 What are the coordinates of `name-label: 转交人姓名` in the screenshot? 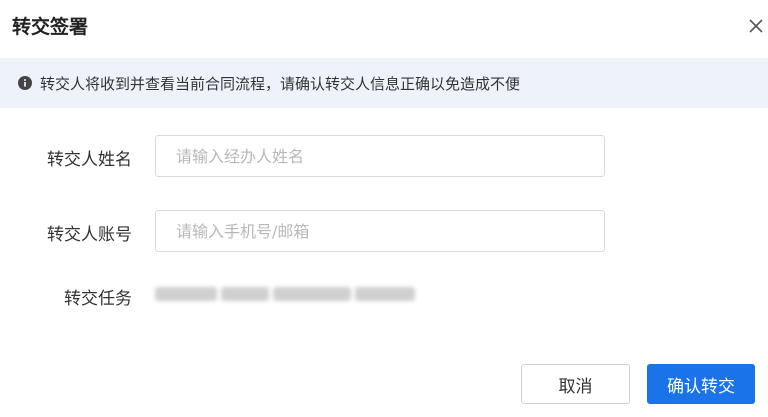 It's located at (89, 160).